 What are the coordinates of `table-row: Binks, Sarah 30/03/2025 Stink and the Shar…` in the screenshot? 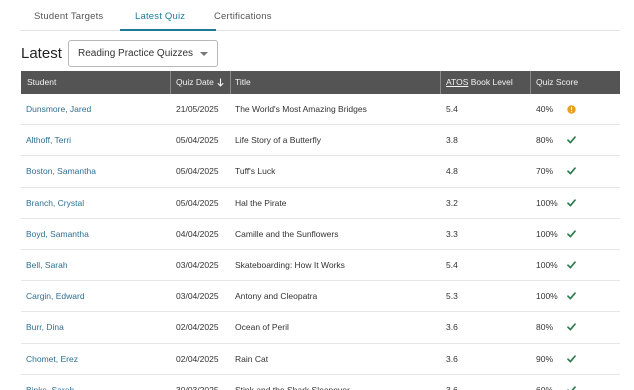 It's located at (320, 382).